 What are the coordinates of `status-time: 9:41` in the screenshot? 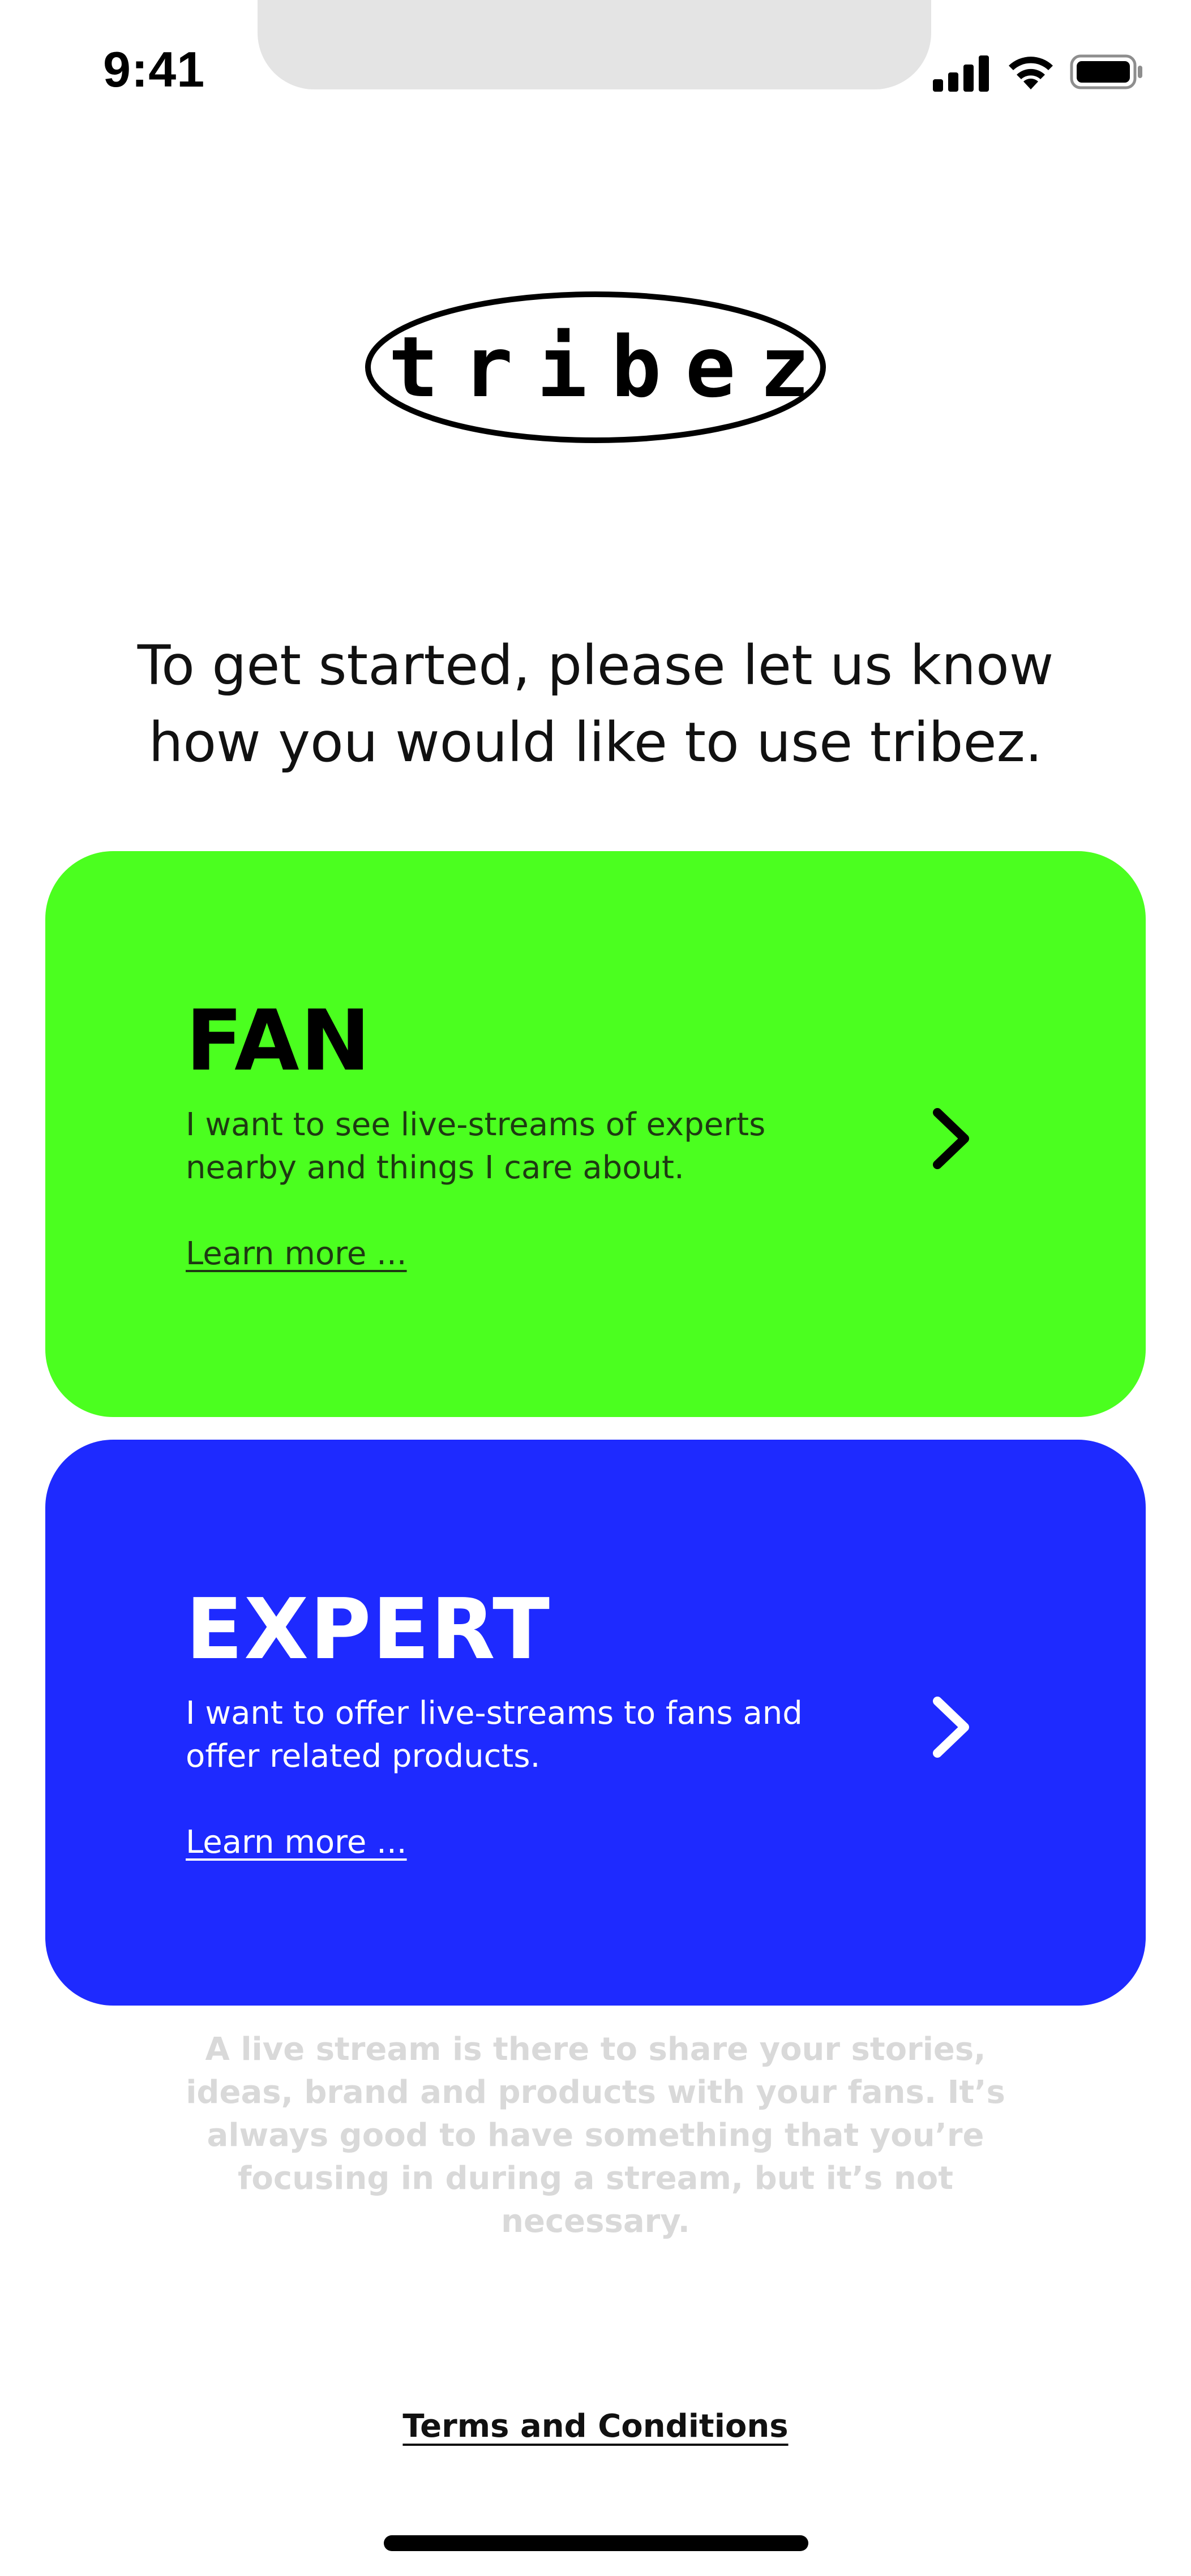 It's located at (154, 69).